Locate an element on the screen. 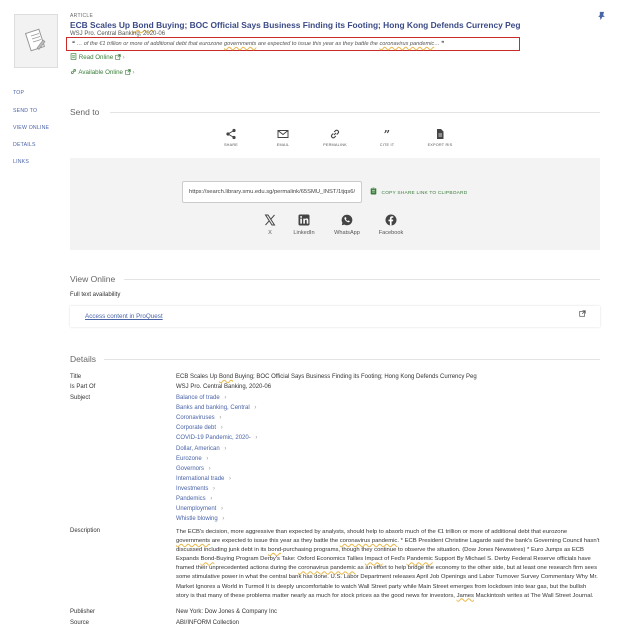  subject-label: Subject is located at coordinates (80, 398).